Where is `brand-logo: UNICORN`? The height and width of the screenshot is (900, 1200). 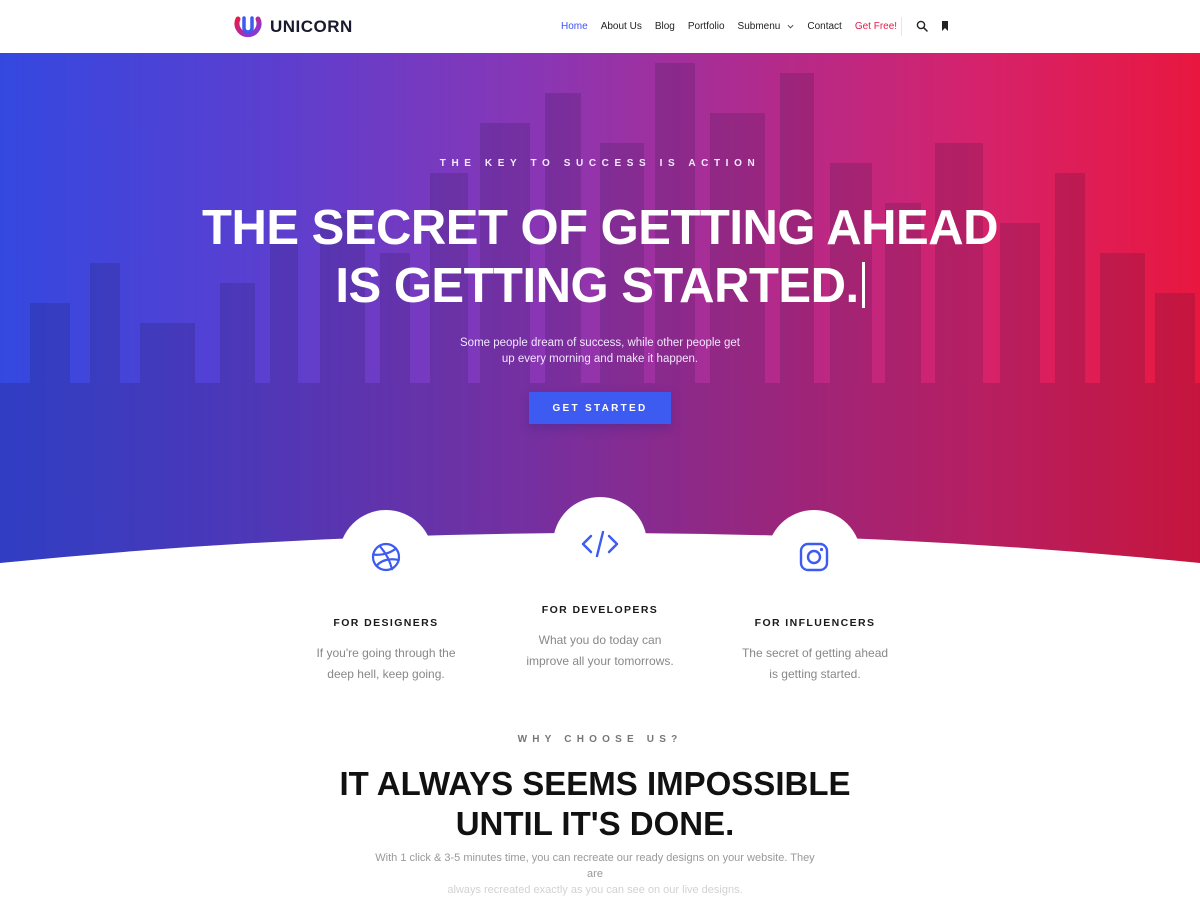
brand-logo: UNICORN is located at coordinates (293, 27).